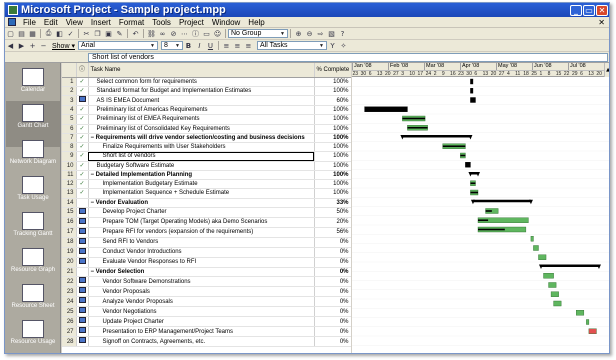  I want to click on table-row: 19 Conduct Vendor Introductions 0%, so click(206, 252).